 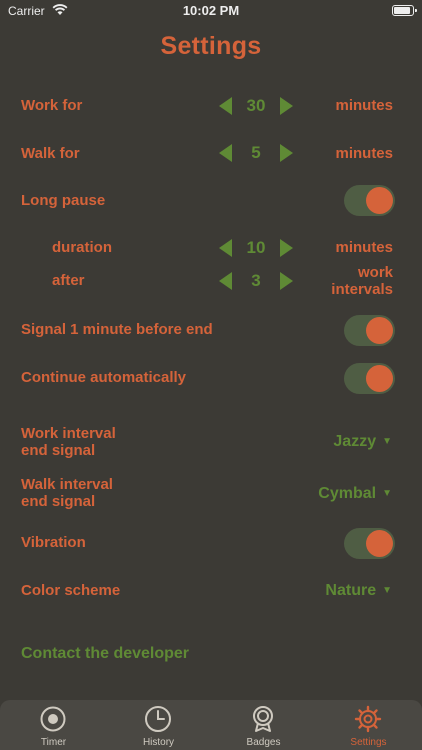 I want to click on work-unit: minutes, so click(x=364, y=105).